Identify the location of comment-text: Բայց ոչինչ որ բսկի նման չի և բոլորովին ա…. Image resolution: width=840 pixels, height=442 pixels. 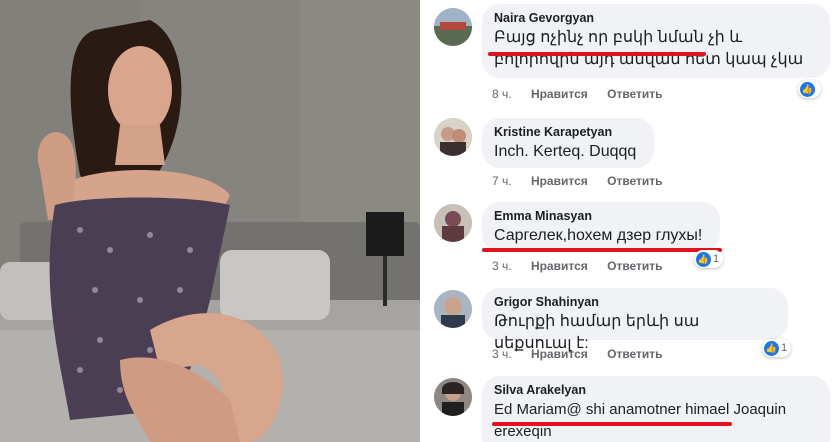
(649, 48).